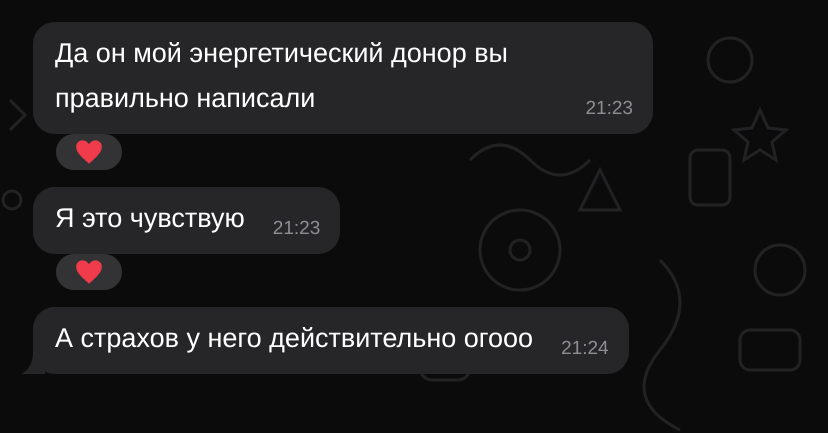 Image resolution: width=828 pixels, height=433 pixels. I want to click on message-text: Я это чувствую, so click(150, 218).